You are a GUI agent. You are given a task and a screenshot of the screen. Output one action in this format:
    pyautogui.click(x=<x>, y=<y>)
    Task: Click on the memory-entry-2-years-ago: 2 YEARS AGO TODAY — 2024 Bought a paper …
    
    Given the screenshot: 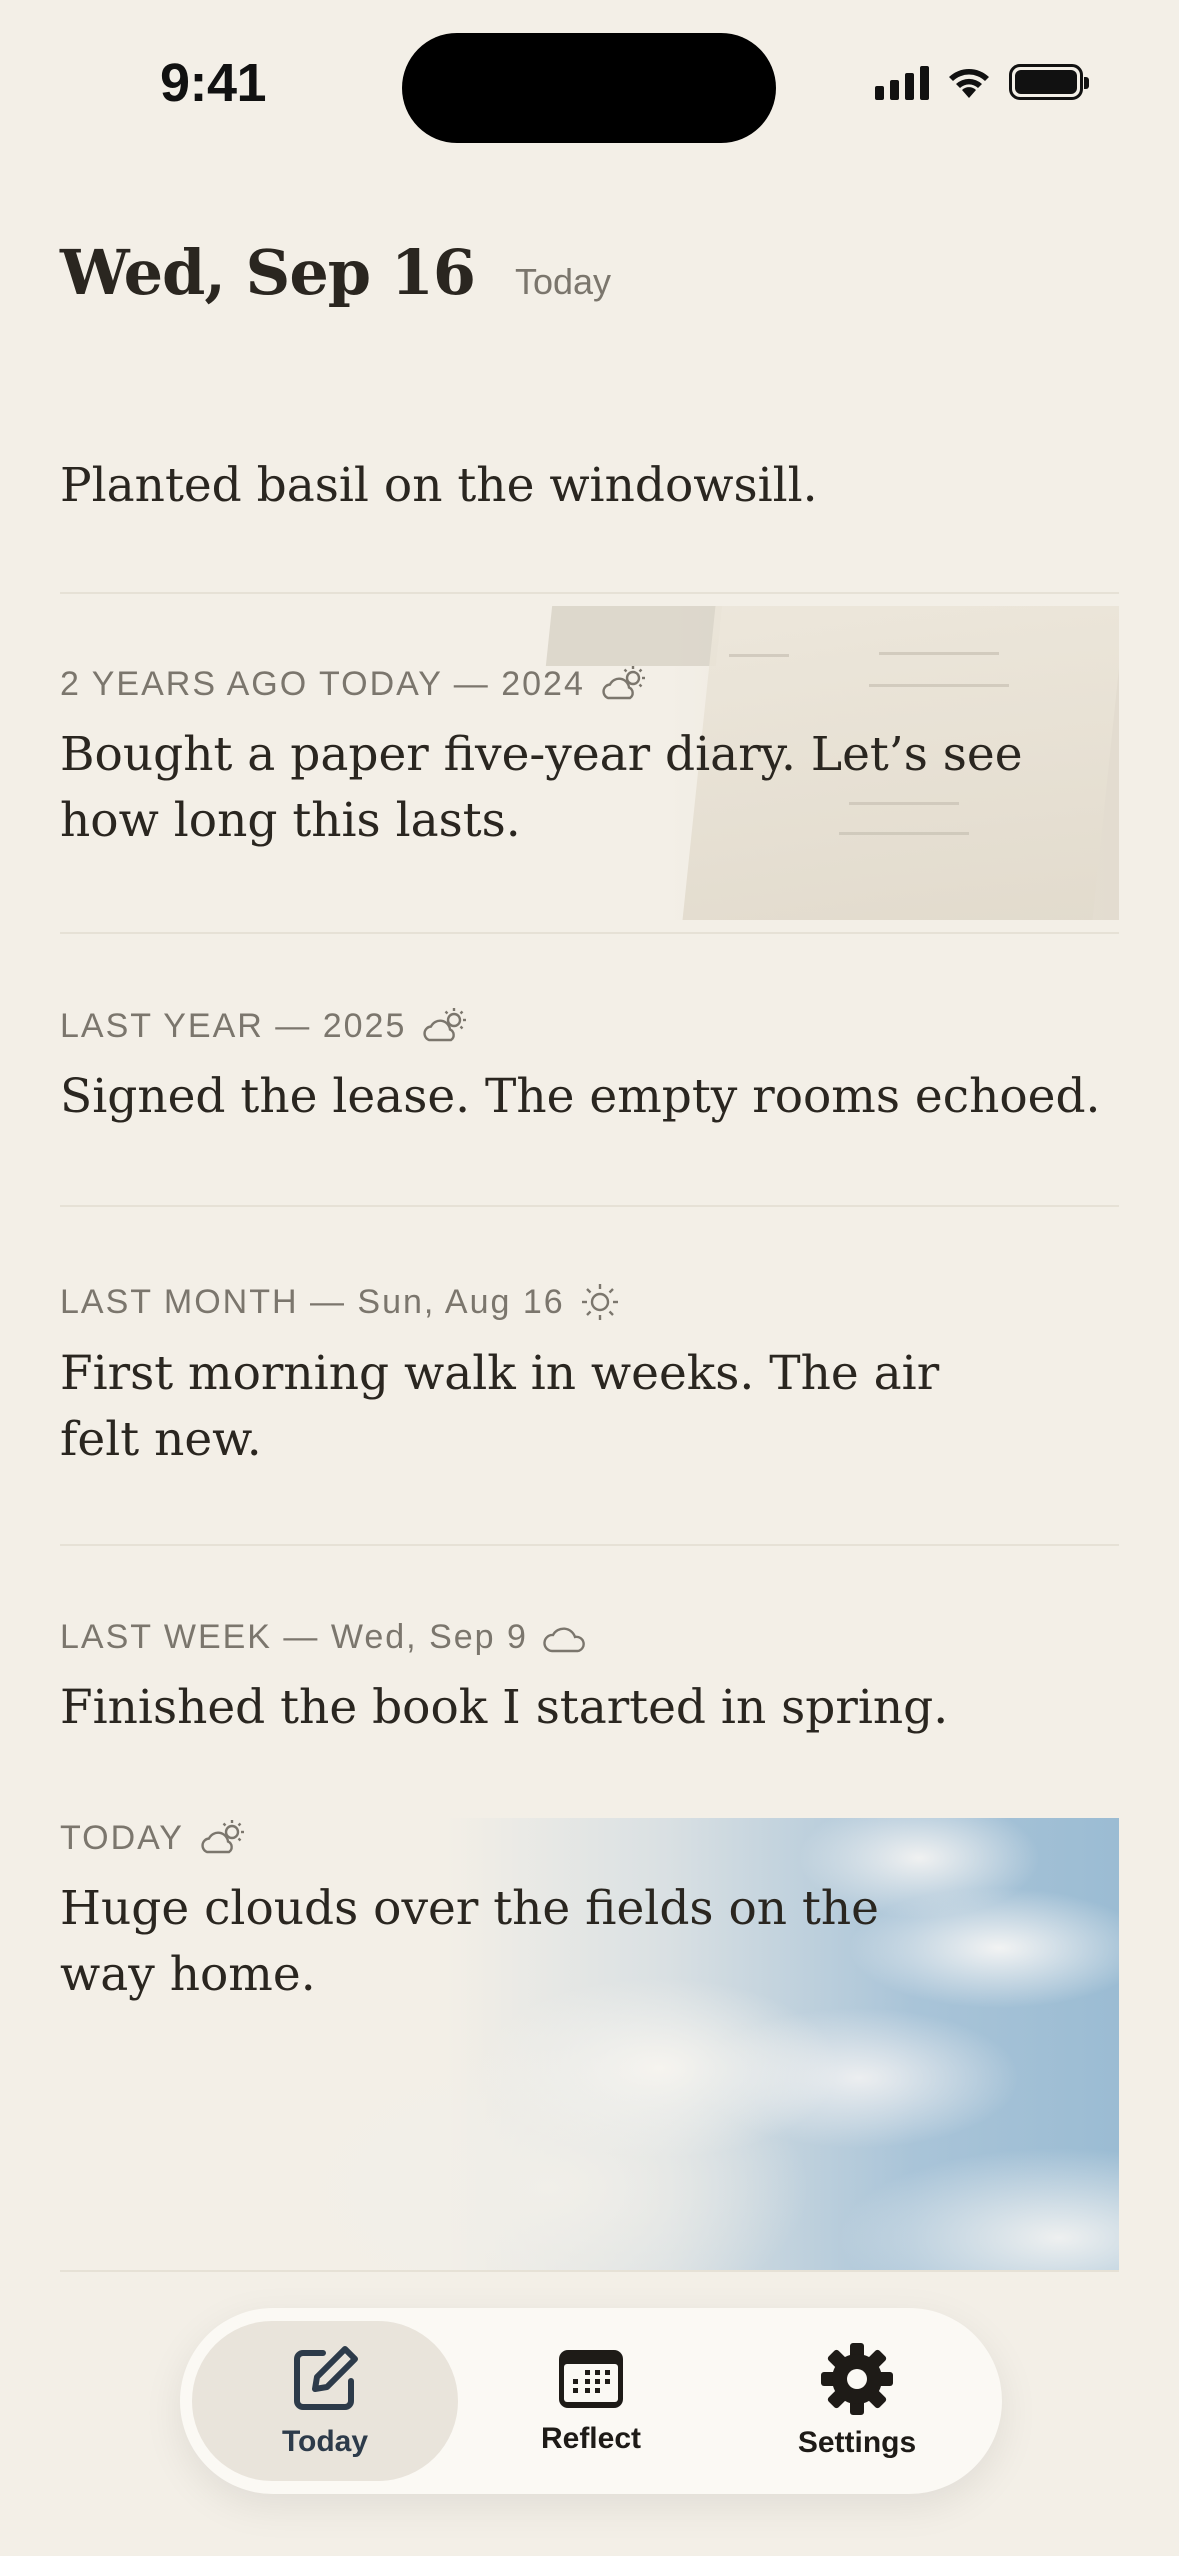 What is the action you would take?
    pyautogui.click(x=589, y=763)
    